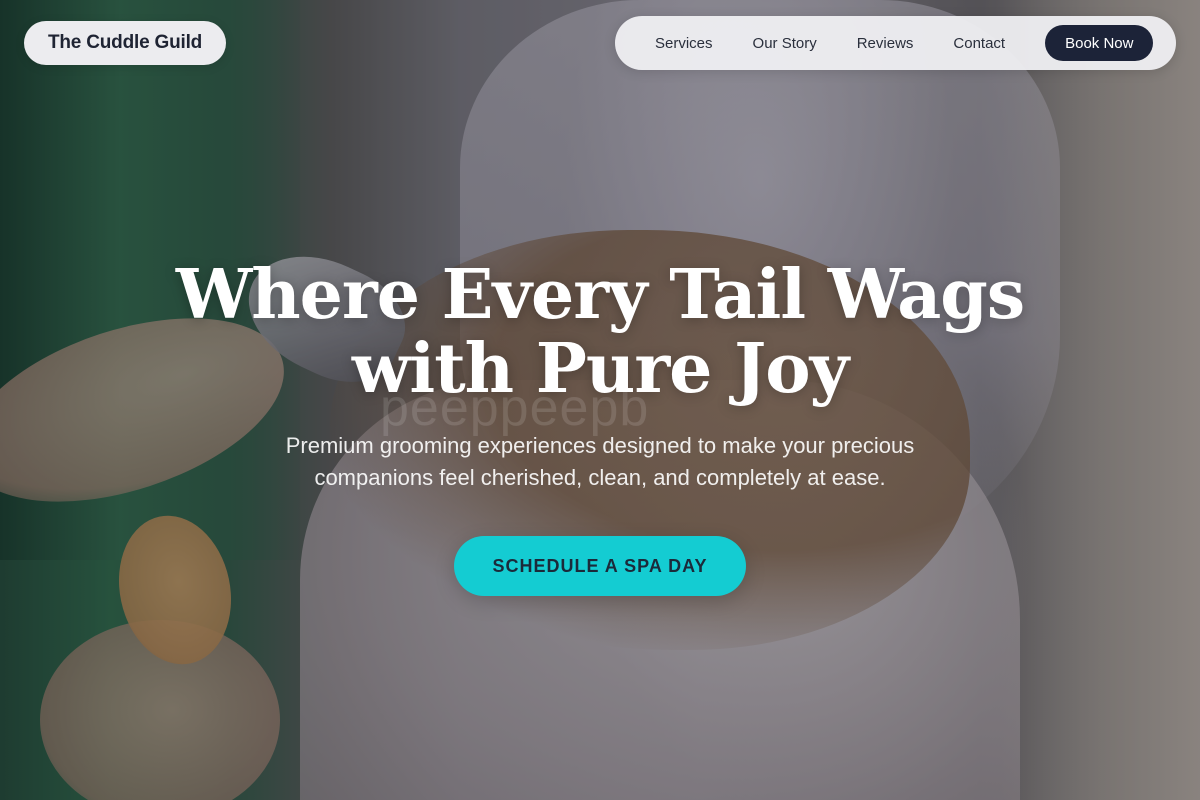 Image resolution: width=1200 pixels, height=800 pixels. Describe the element at coordinates (600, 332) in the screenshot. I see `hero-headline: Where Every Tail Wags with Pure Joy` at that location.